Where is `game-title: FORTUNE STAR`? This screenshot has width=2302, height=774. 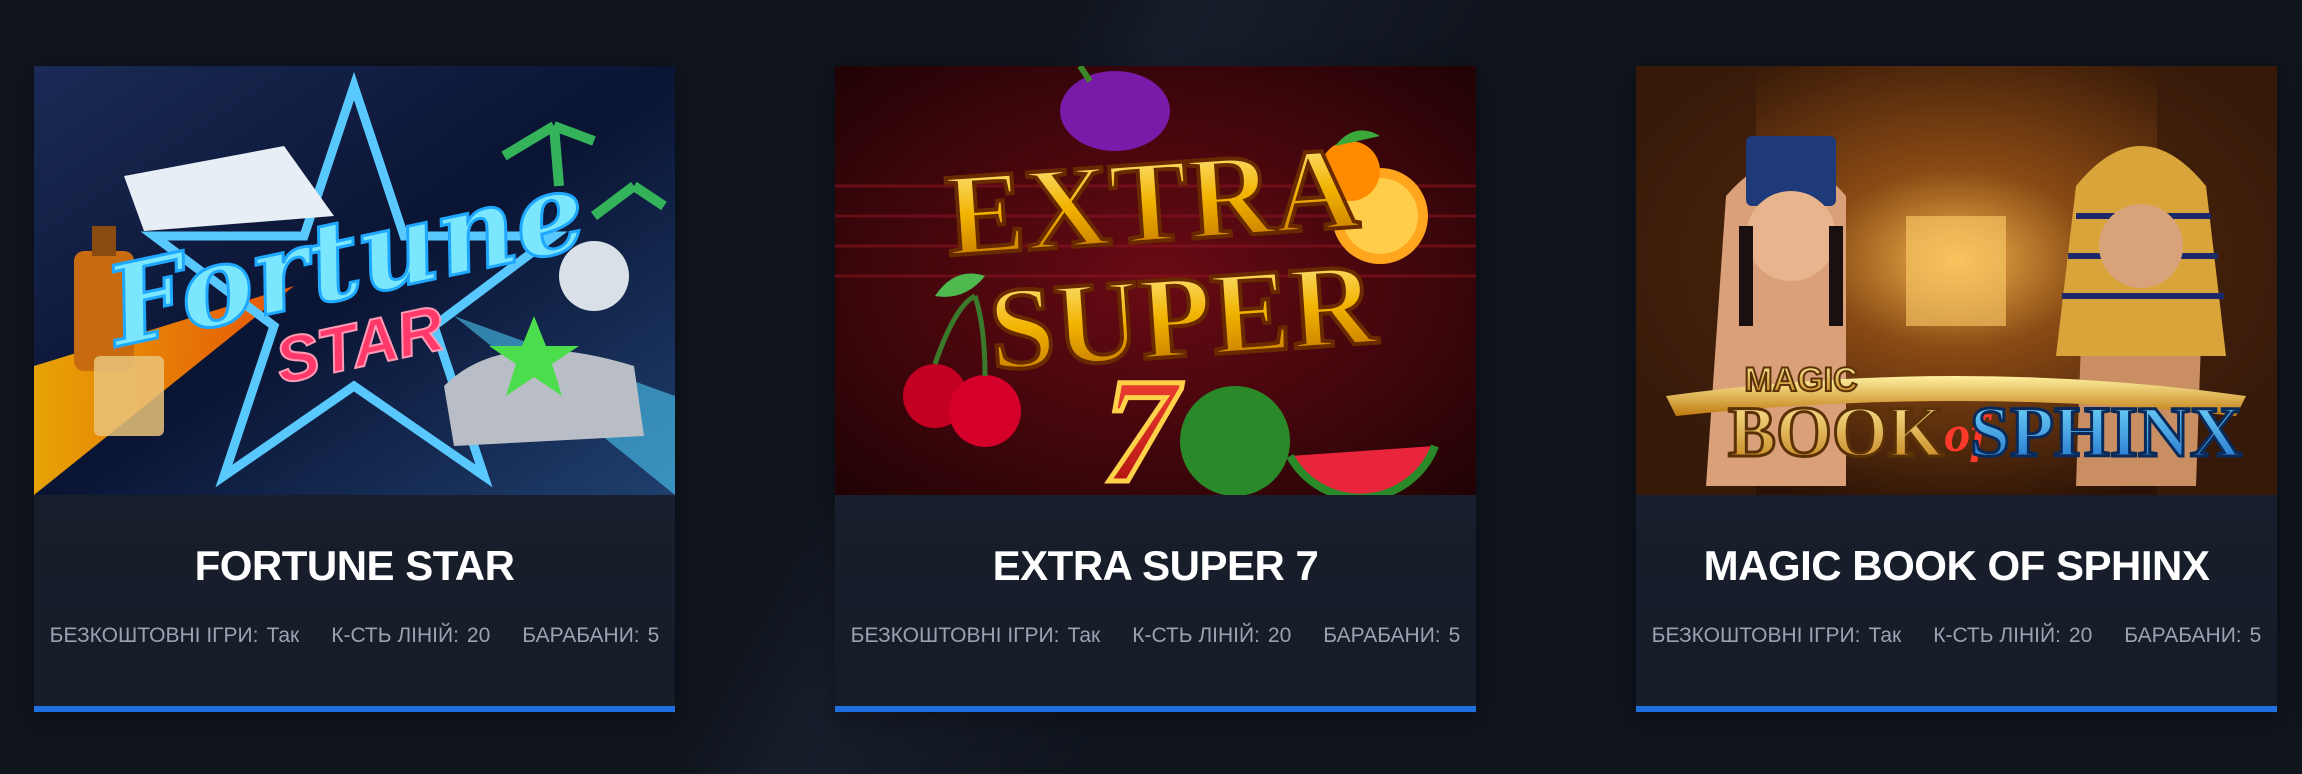
game-title: FORTUNE STAR is located at coordinates (354, 548).